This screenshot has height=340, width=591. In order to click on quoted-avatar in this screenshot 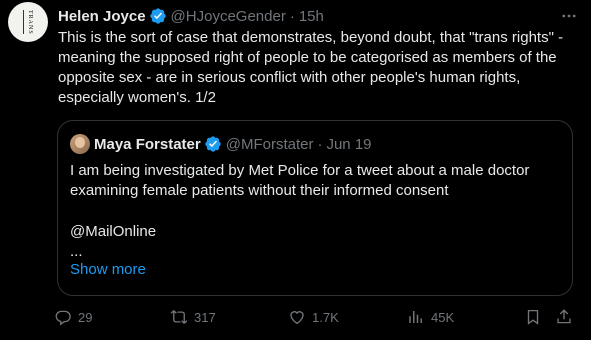, I will do `click(80, 144)`.